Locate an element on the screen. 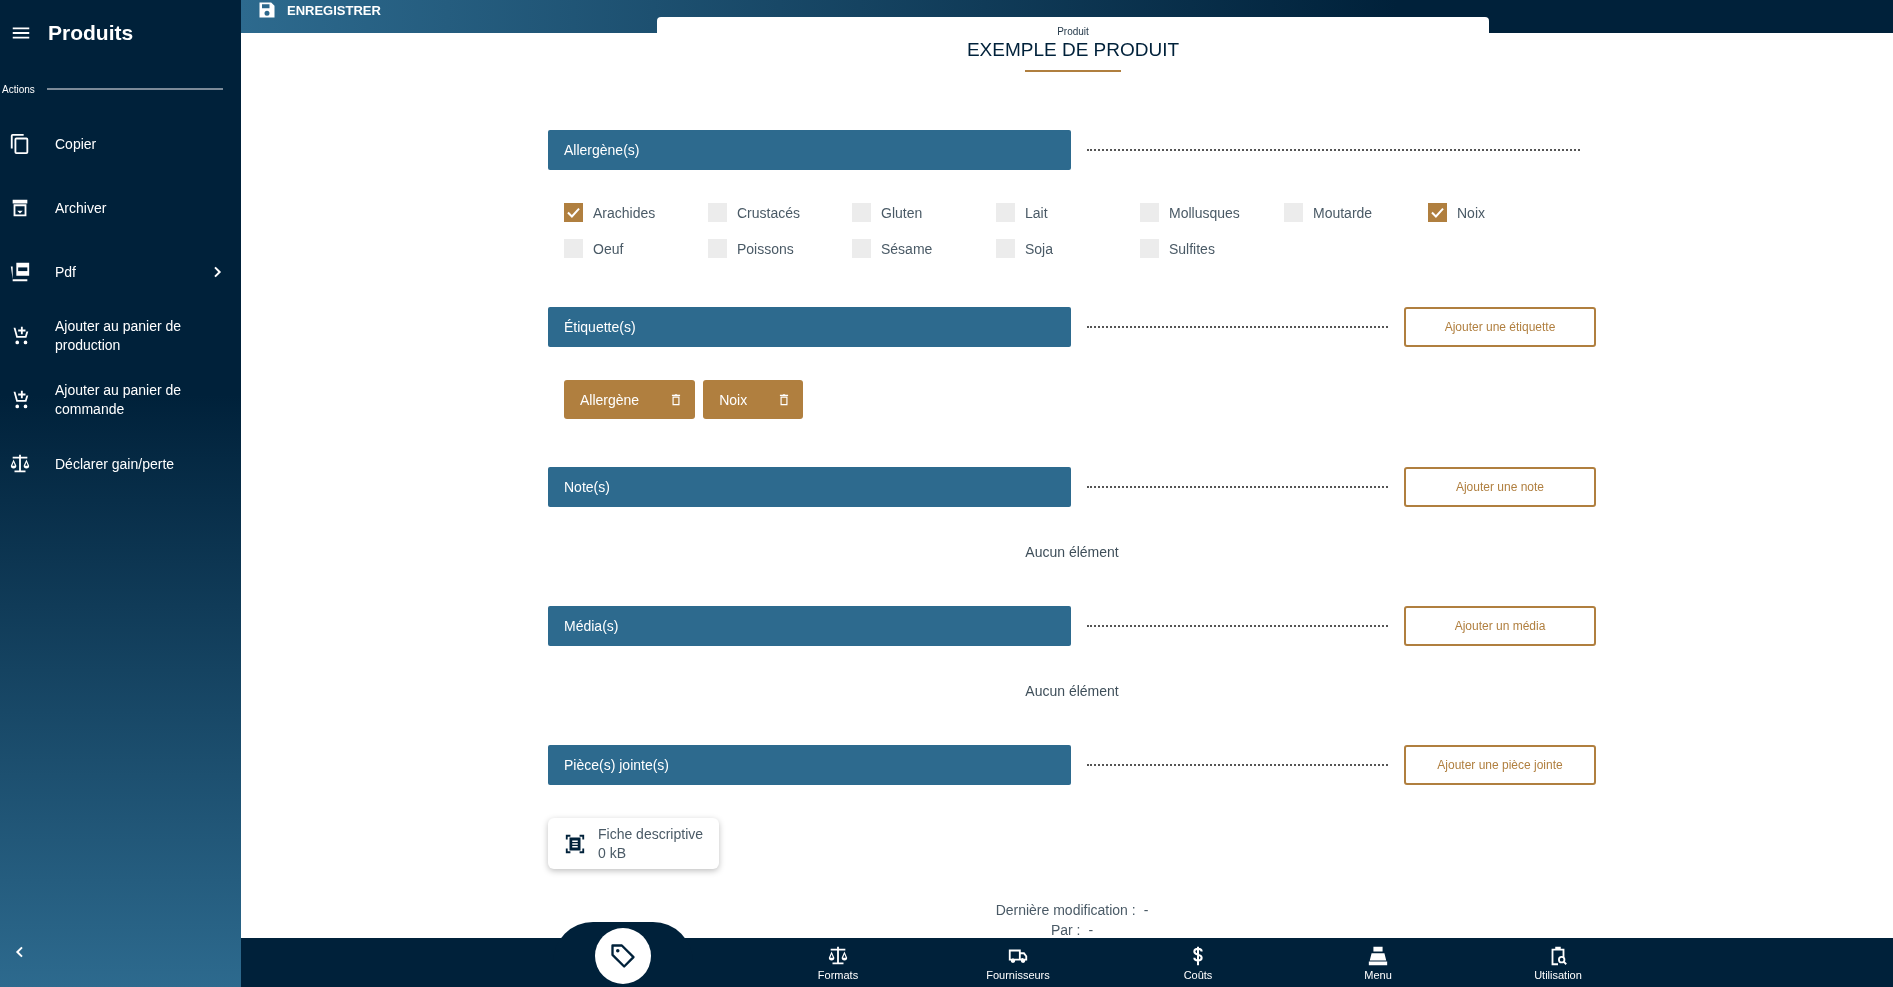  section-header: Pièce(s) jointe(s) is located at coordinates (809, 765).